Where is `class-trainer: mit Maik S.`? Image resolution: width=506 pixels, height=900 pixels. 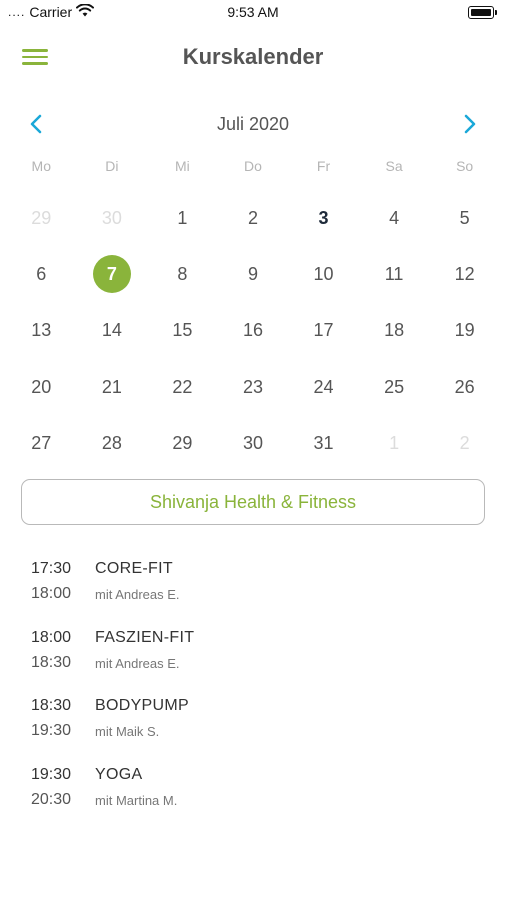
class-trainer: mit Maik S. is located at coordinates (127, 732).